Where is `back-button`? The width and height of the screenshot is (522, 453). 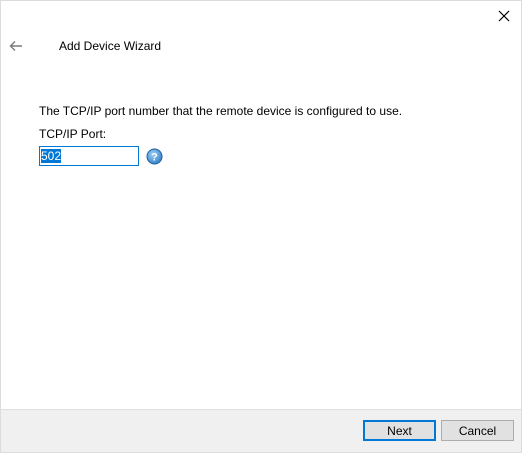
back-button is located at coordinates (16, 46).